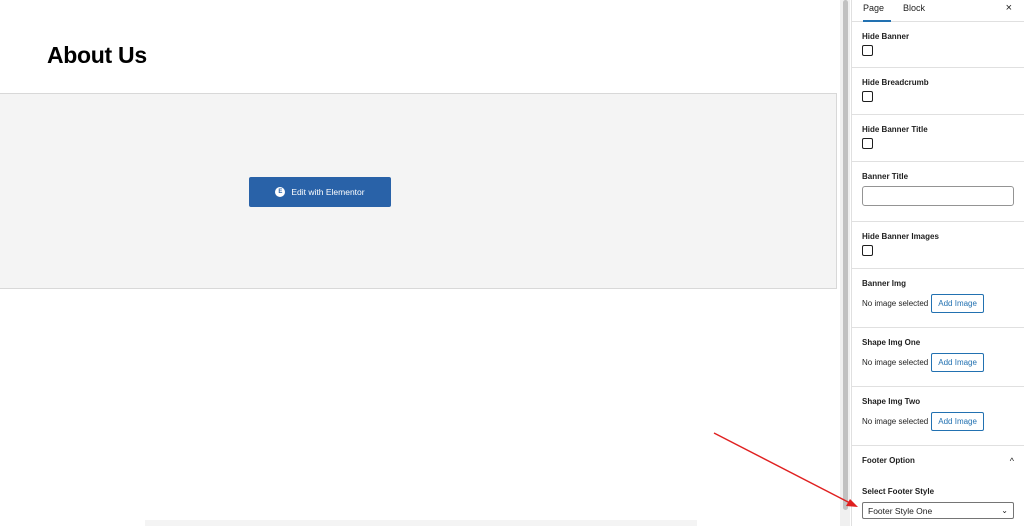  I want to click on panel-banner-title: Banner Title, so click(938, 192).